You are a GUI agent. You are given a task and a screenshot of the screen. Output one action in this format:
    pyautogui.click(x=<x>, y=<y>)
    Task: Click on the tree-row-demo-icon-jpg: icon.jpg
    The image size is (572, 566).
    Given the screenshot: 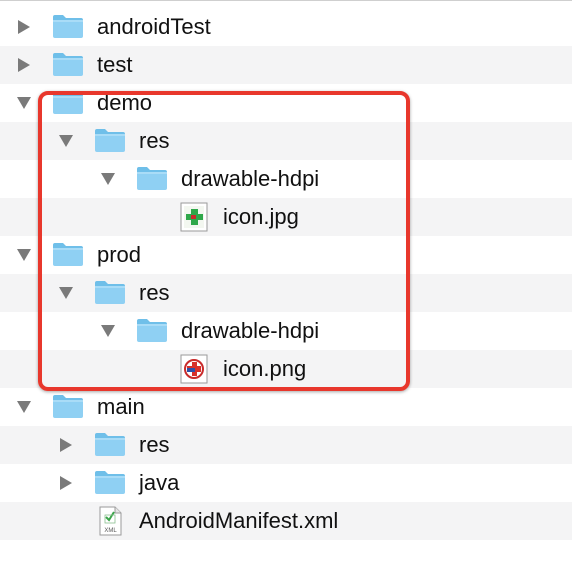 What is the action you would take?
    pyautogui.click(x=286, y=217)
    